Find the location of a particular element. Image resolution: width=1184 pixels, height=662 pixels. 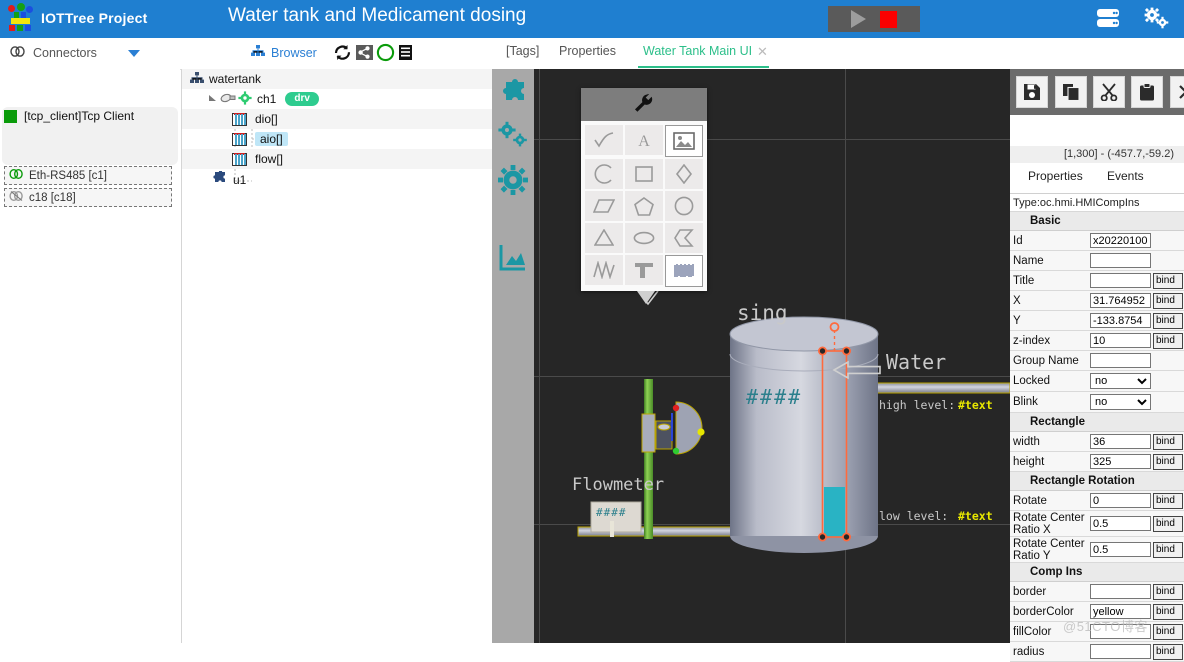

connector-row-c18: c18 [c18] is located at coordinates (88, 197).